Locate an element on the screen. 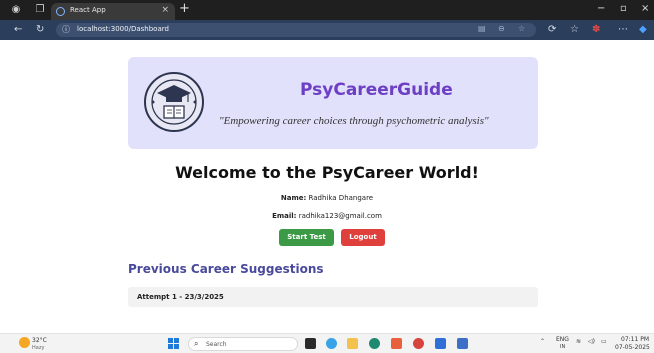 The image size is (654, 353). browser-tab-bar: ◉ ❐ React App × + − ▫ × is located at coordinates (327, 10).